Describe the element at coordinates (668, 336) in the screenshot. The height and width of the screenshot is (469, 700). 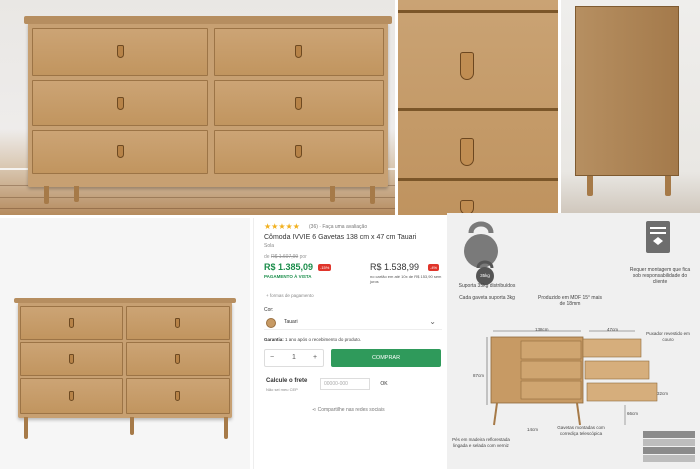
I see `handle-callout: Puxador revestido em couro` at that location.